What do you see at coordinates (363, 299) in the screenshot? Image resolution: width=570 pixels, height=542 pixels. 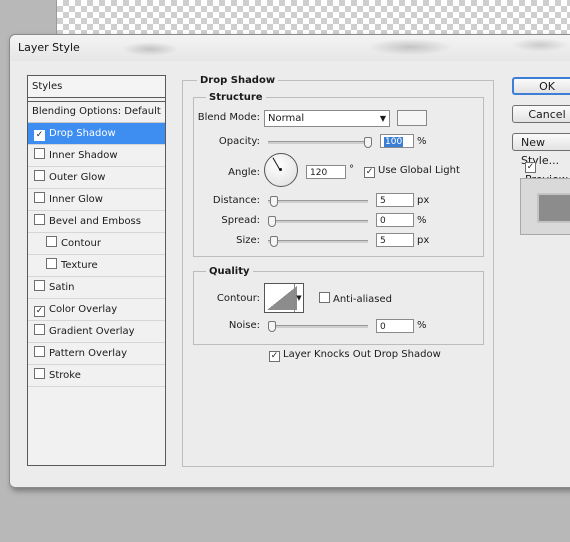 I see `anti-aliased-label: Anti-aliased` at bounding box center [363, 299].